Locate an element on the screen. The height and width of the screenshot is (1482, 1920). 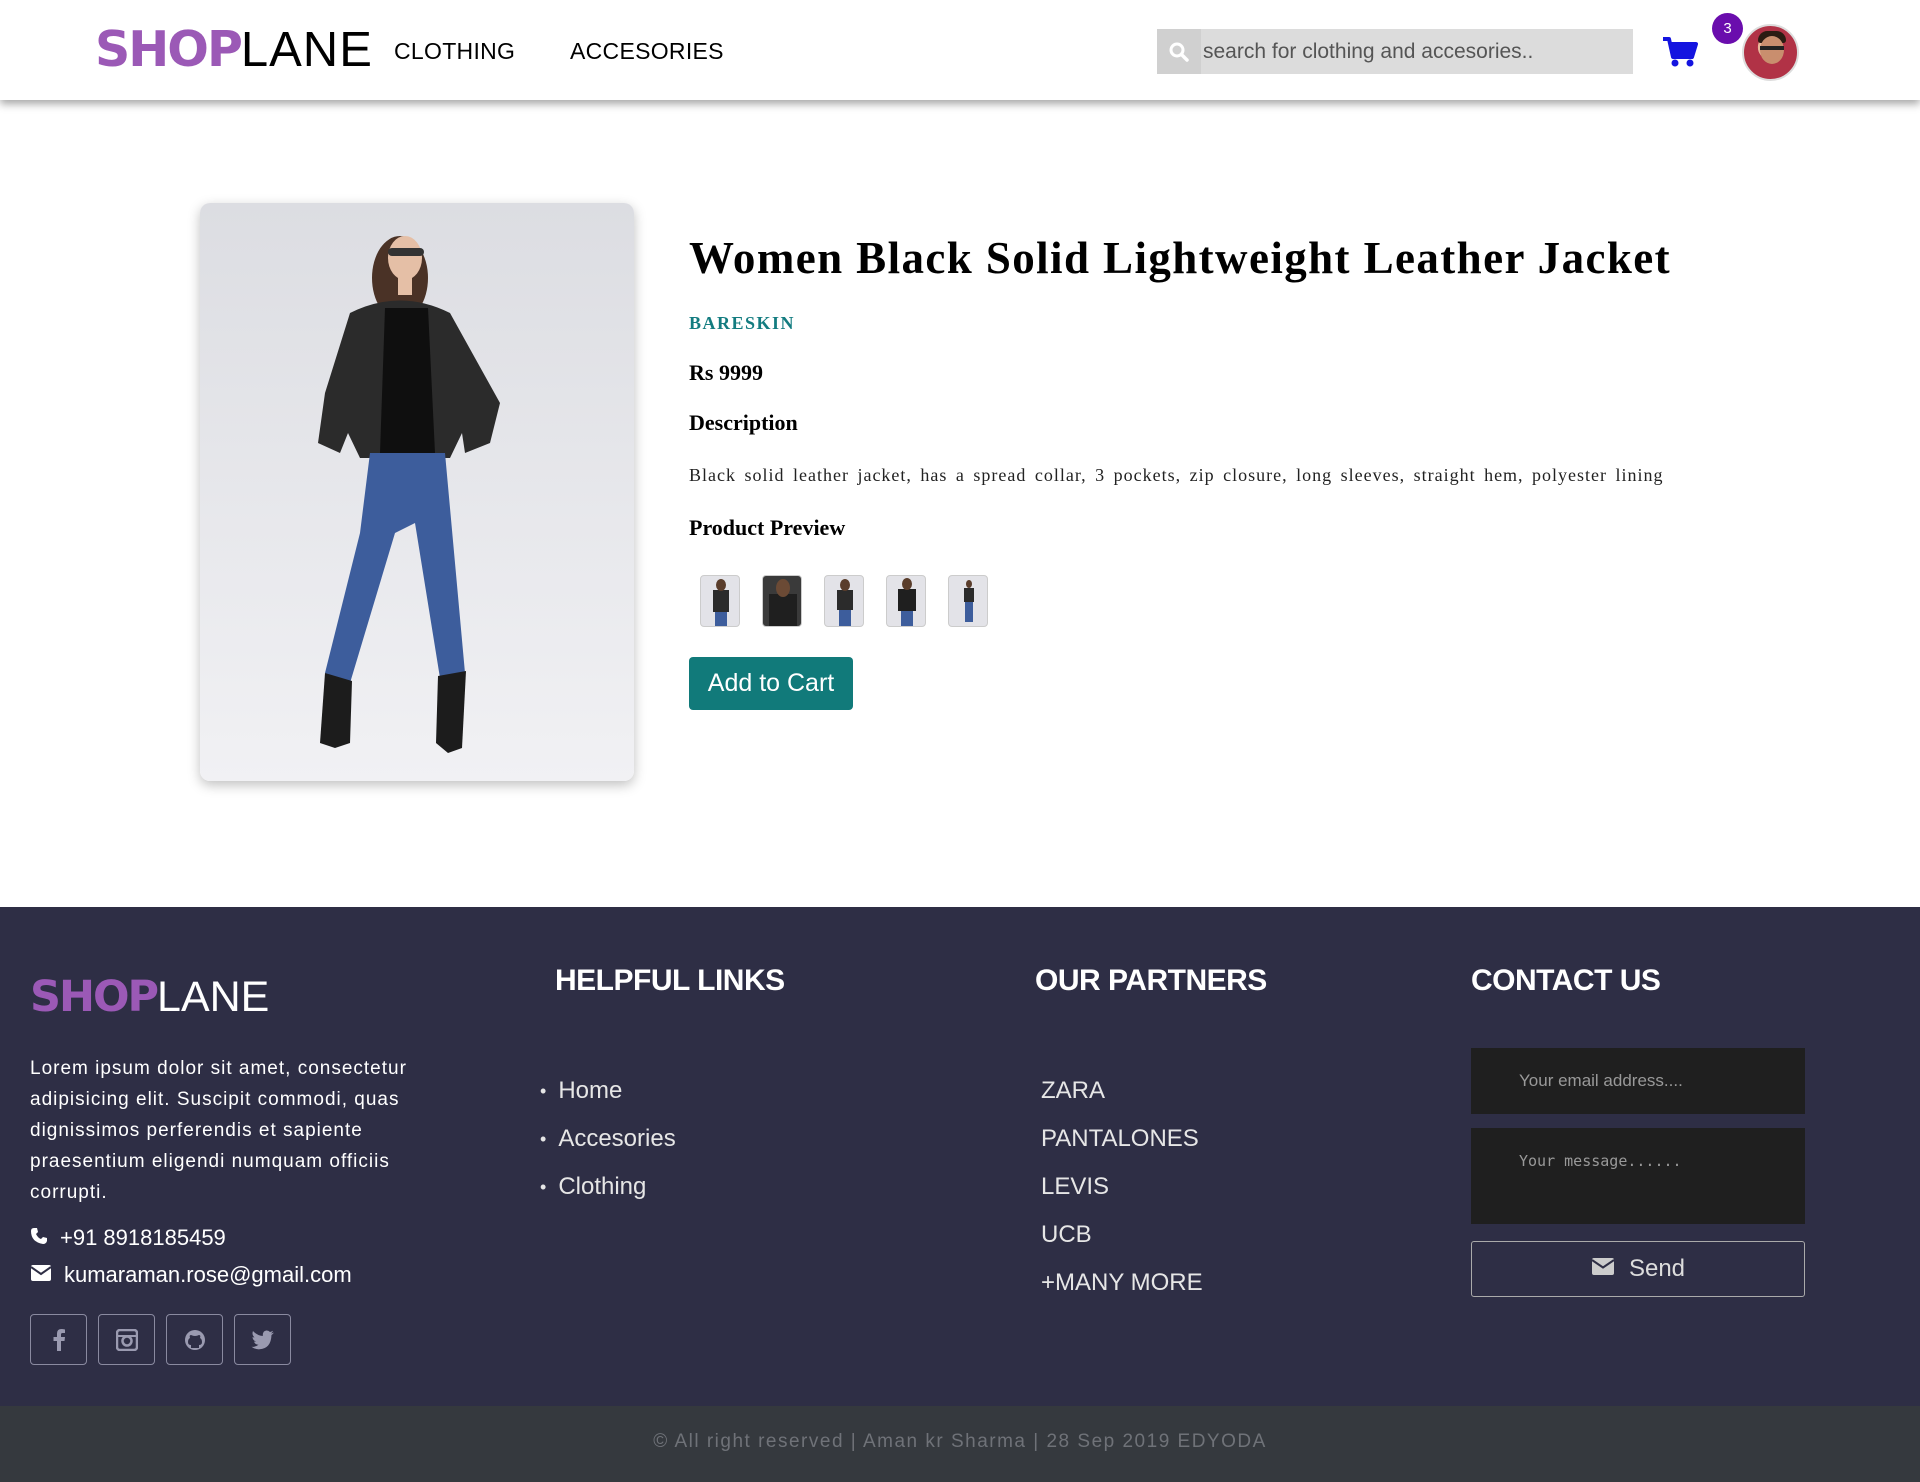
partner-item: UCB is located at coordinates (1066, 1234).